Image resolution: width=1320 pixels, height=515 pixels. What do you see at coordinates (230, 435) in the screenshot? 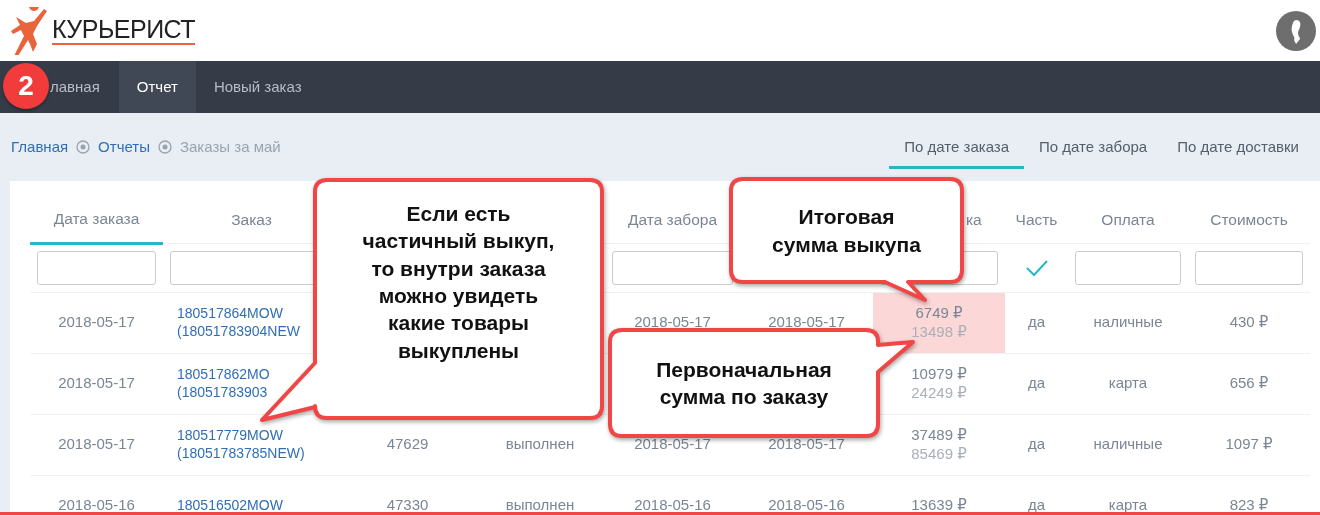
I see `order-link: 180517779MOW` at bounding box center [230, 435].